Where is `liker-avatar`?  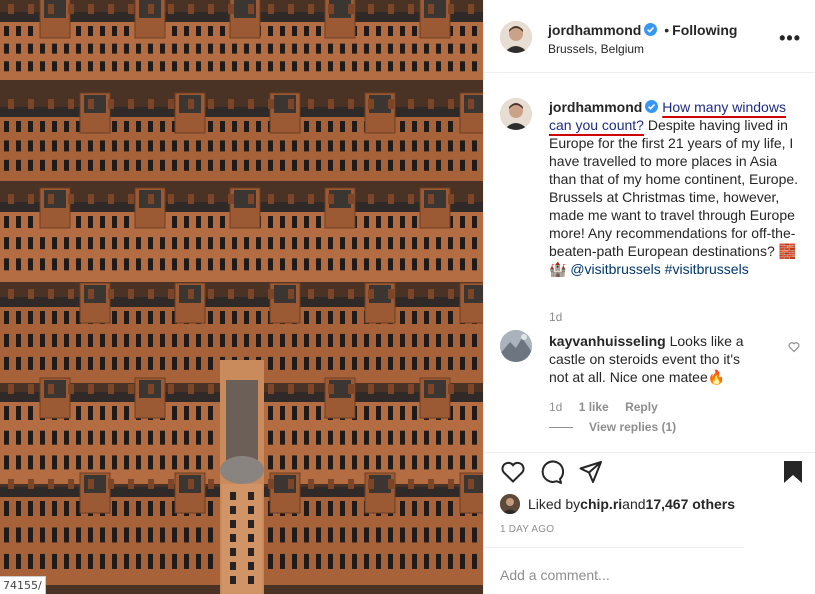
liker-avatar is located at coordinates (510, 504).